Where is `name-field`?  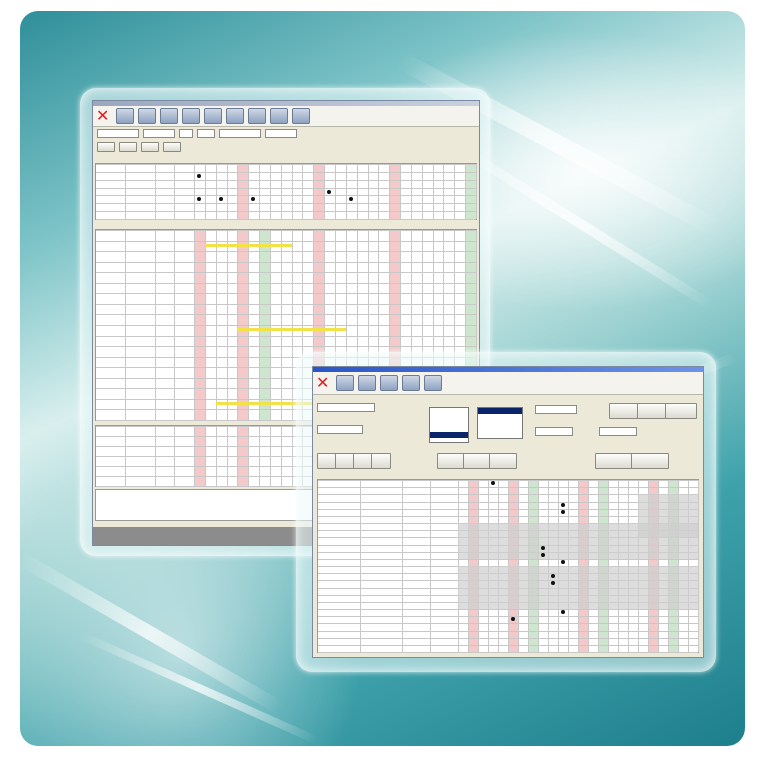
name-field is located at coordinates (556, 409).